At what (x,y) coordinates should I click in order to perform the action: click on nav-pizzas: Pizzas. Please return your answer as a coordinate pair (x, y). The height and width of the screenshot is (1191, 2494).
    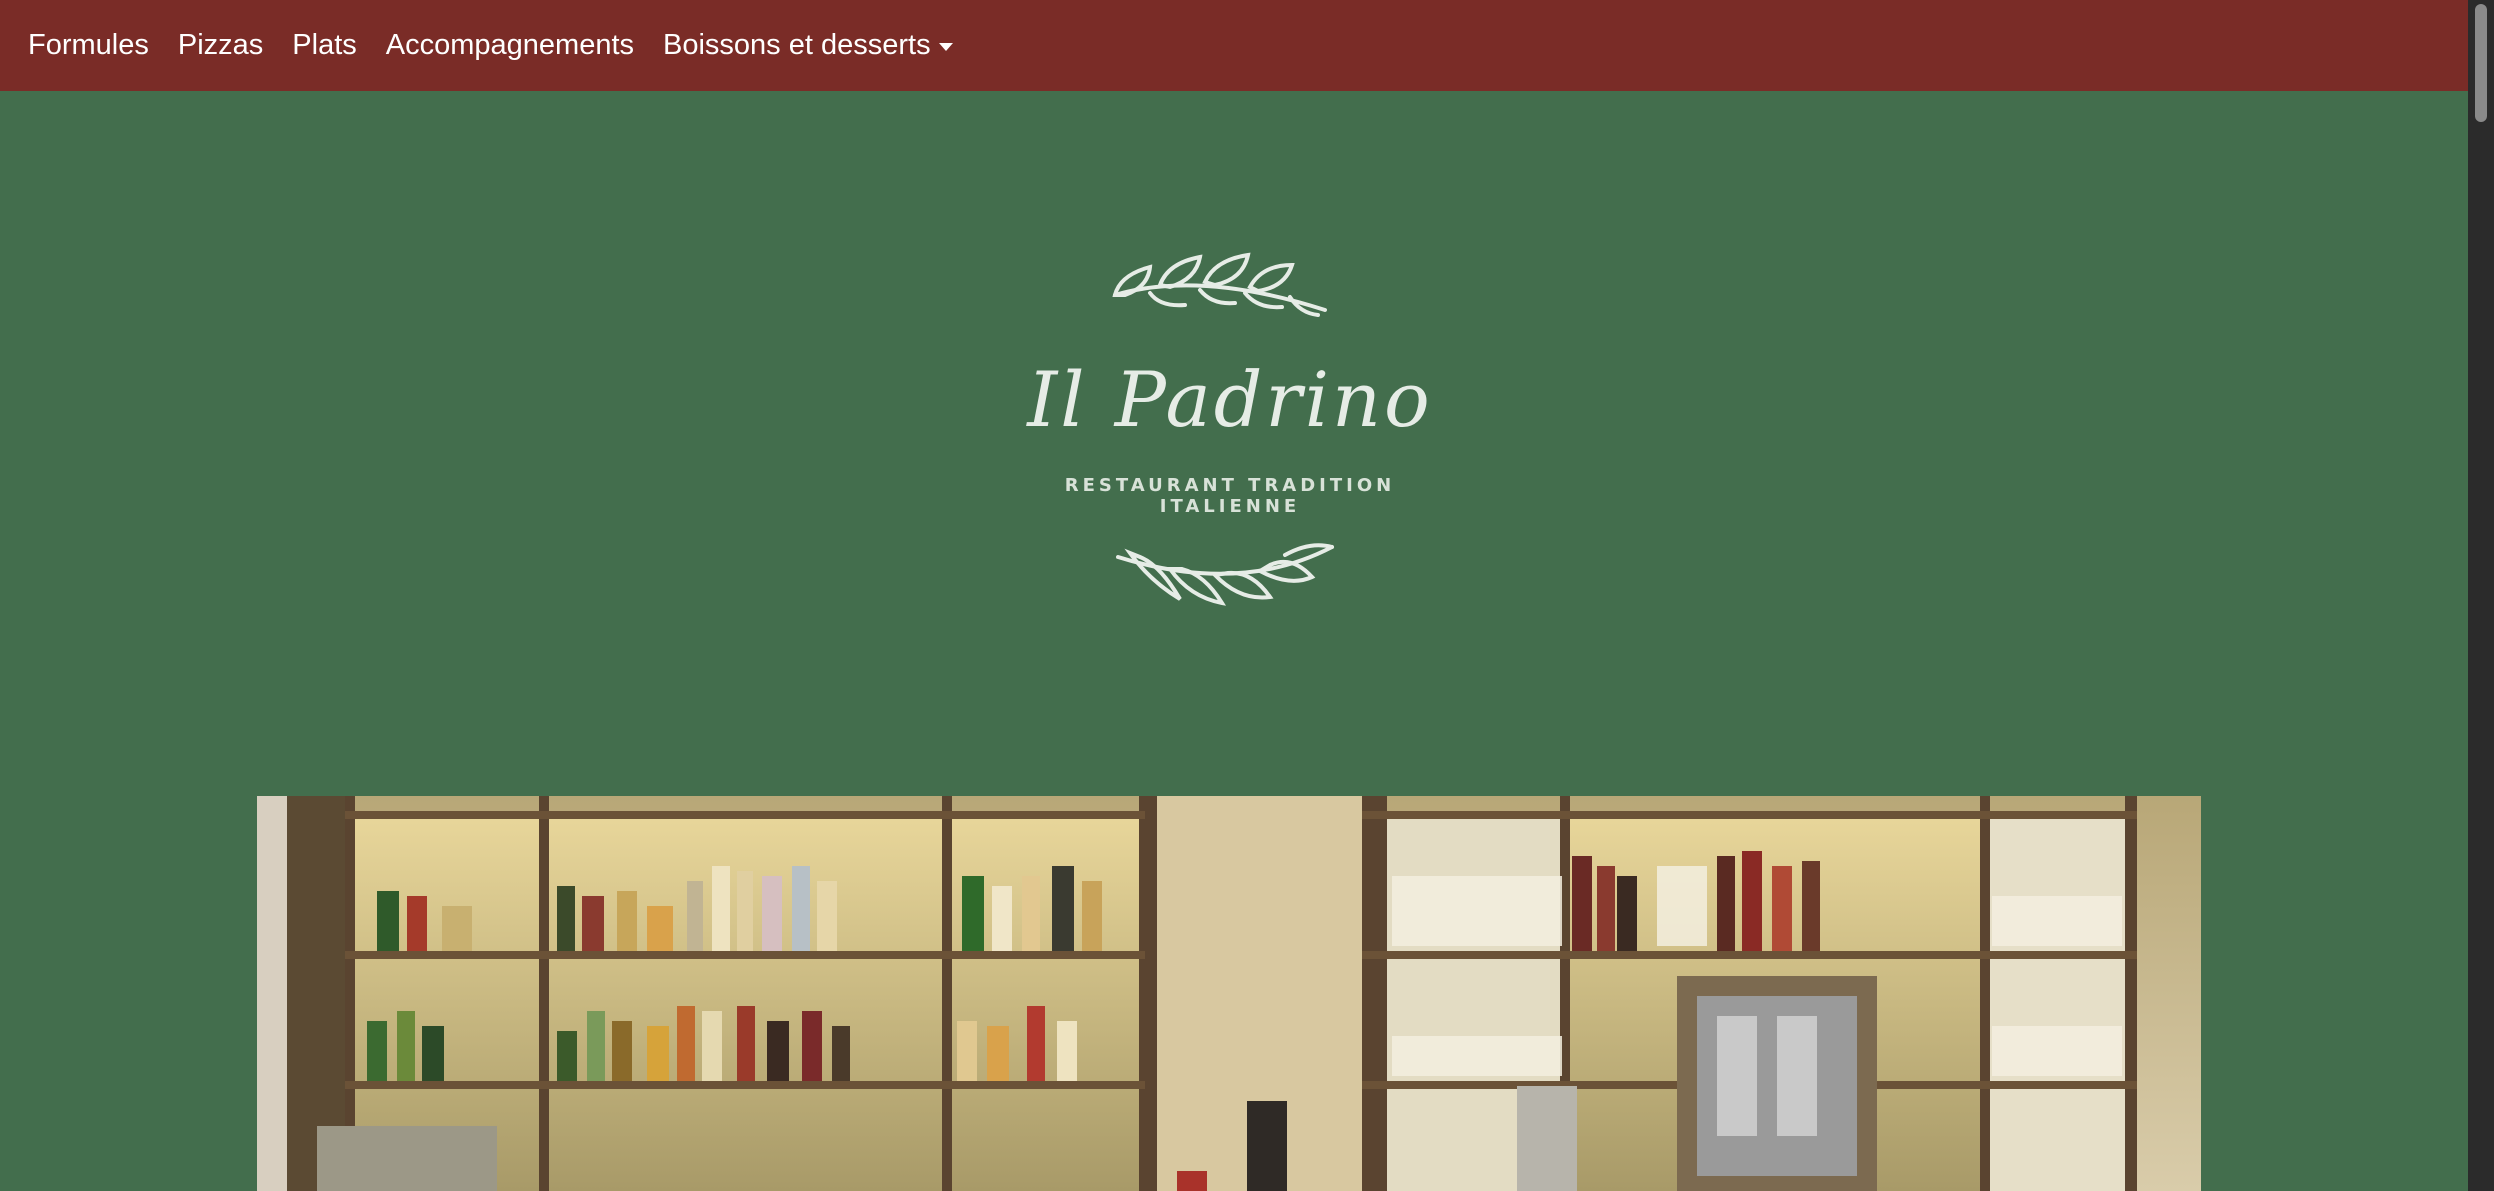
    Looking at the image, I should click on (220, 45).